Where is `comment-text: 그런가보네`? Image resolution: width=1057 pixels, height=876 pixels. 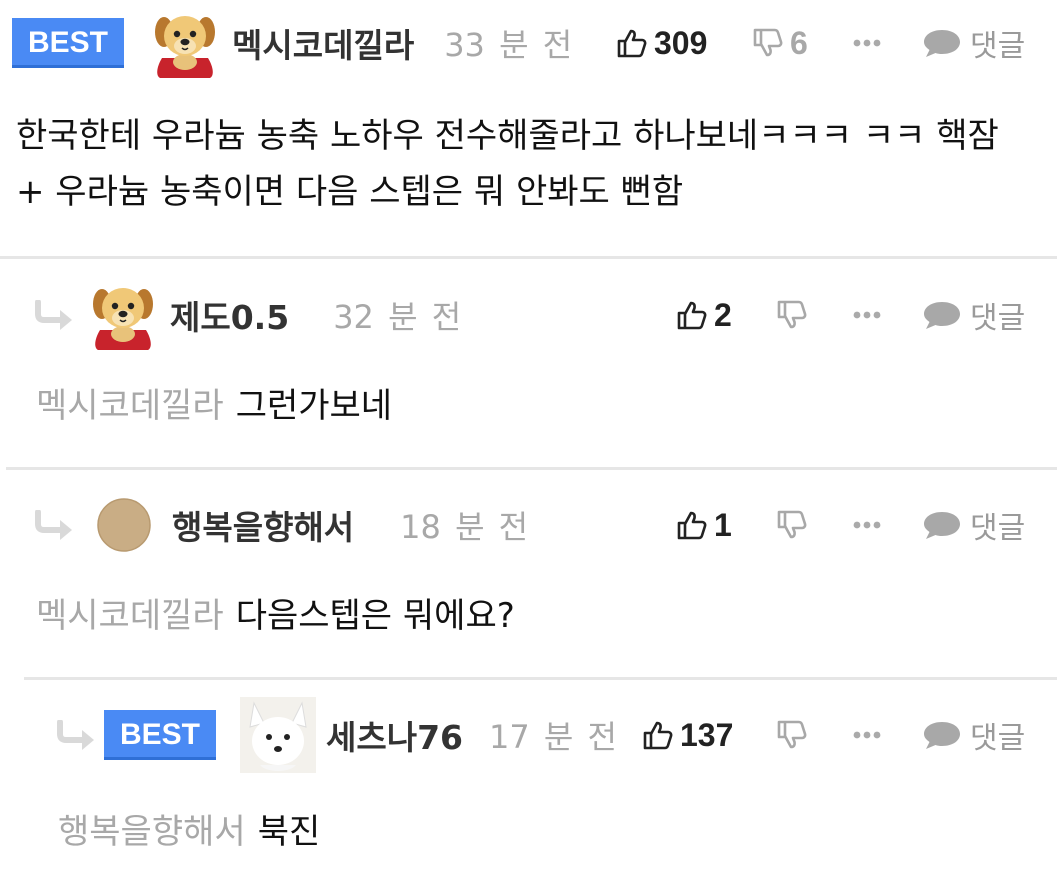 comment-text: 그런가보네 is located at coordinates (314, 406).